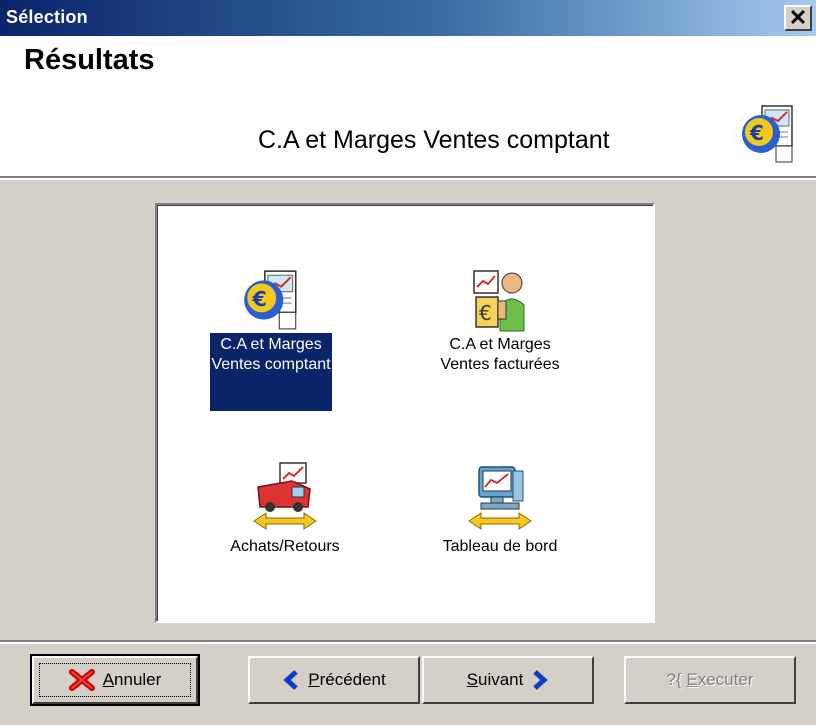 The image size is (816, 725). Describe the element at coordinates (352, 679) in the screenshot. I see `previous-label-rest: récédent` at that location.